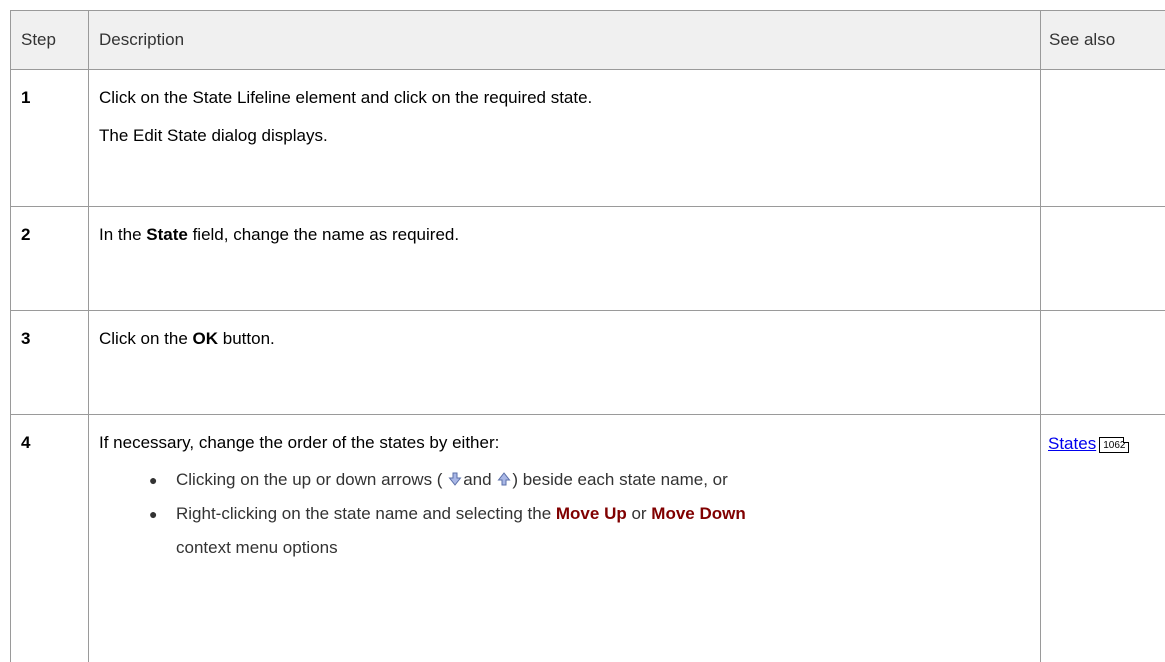  What do you see at coordinates (187, 338) in the screenshot?
I see `description-line: Click on the OK button.` at bounding box center [187, 338].